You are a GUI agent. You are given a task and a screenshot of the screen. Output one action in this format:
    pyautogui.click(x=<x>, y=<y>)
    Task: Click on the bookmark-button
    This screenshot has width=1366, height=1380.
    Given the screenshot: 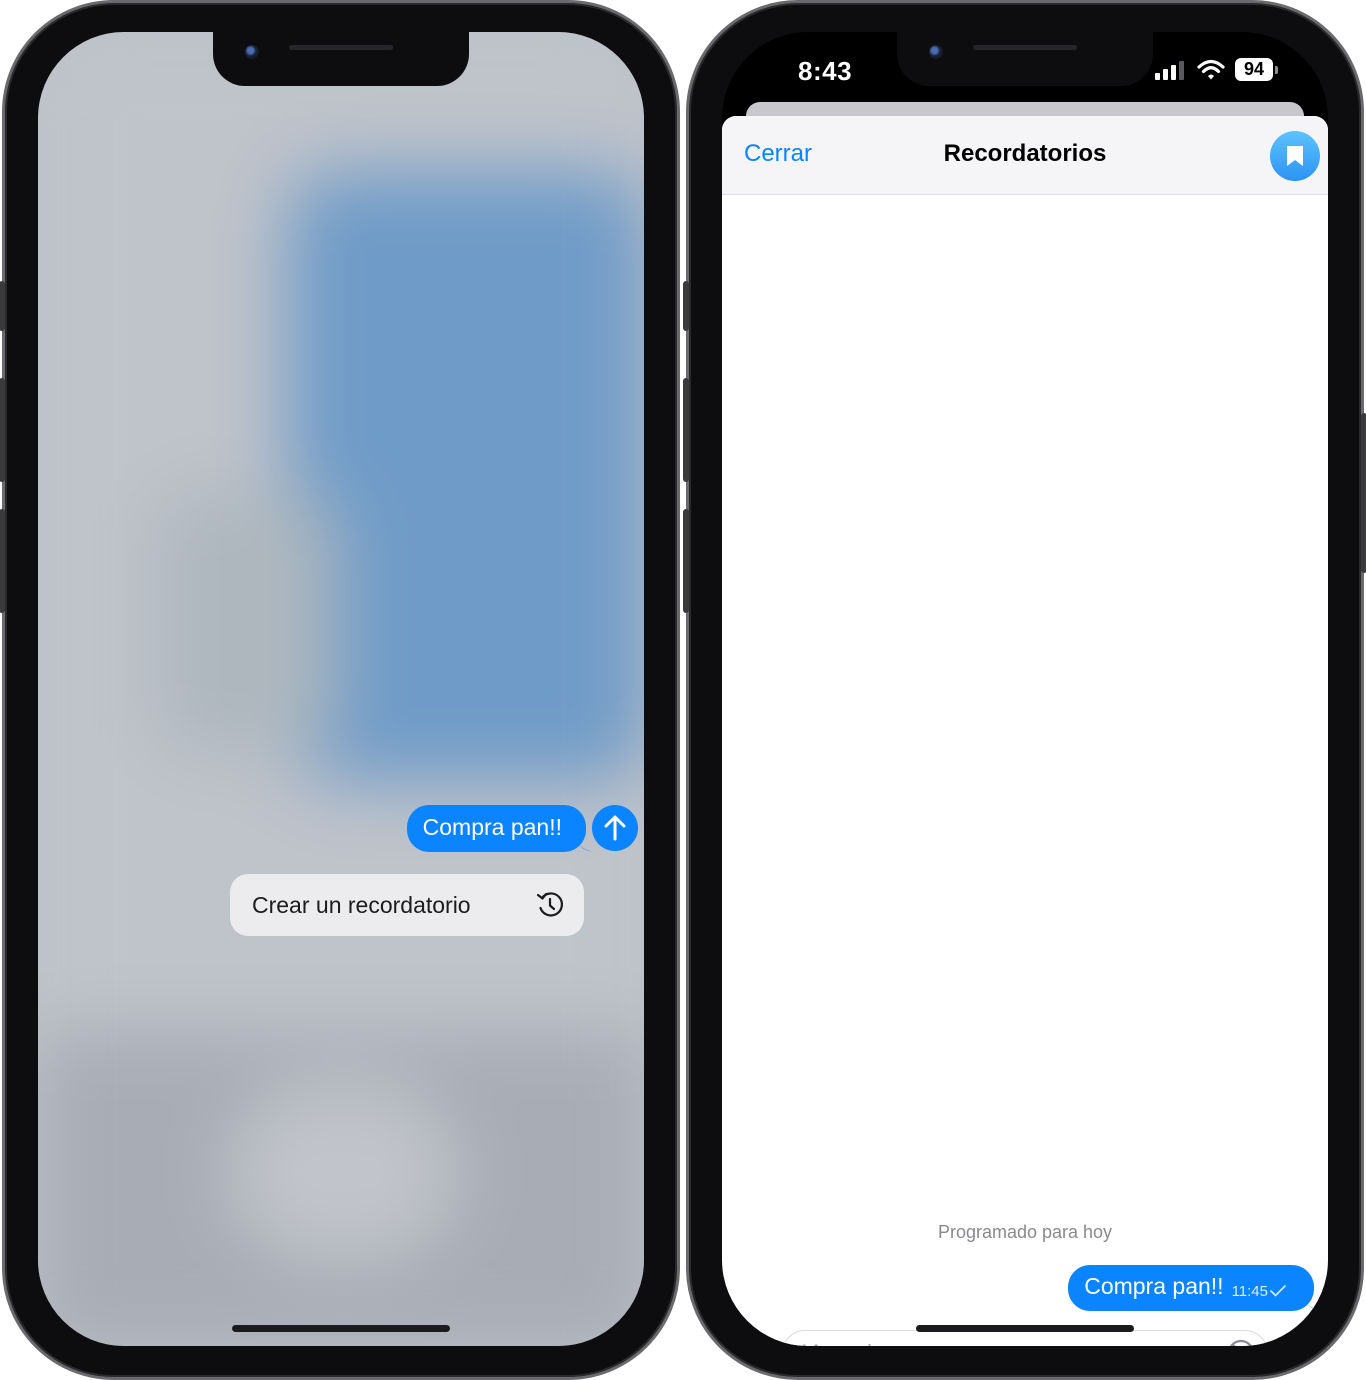 What is the action you would take?
    pyautogui.click(x=1295, y=156)
    